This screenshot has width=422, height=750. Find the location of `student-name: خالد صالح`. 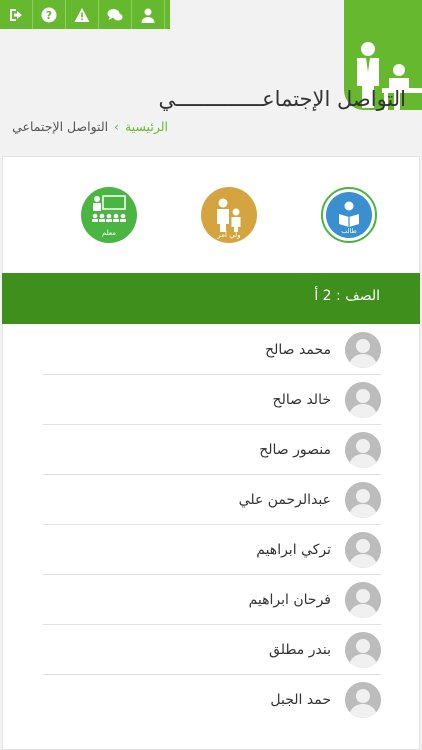

student-name: خالد صالح is located at coordinates (301, 399).